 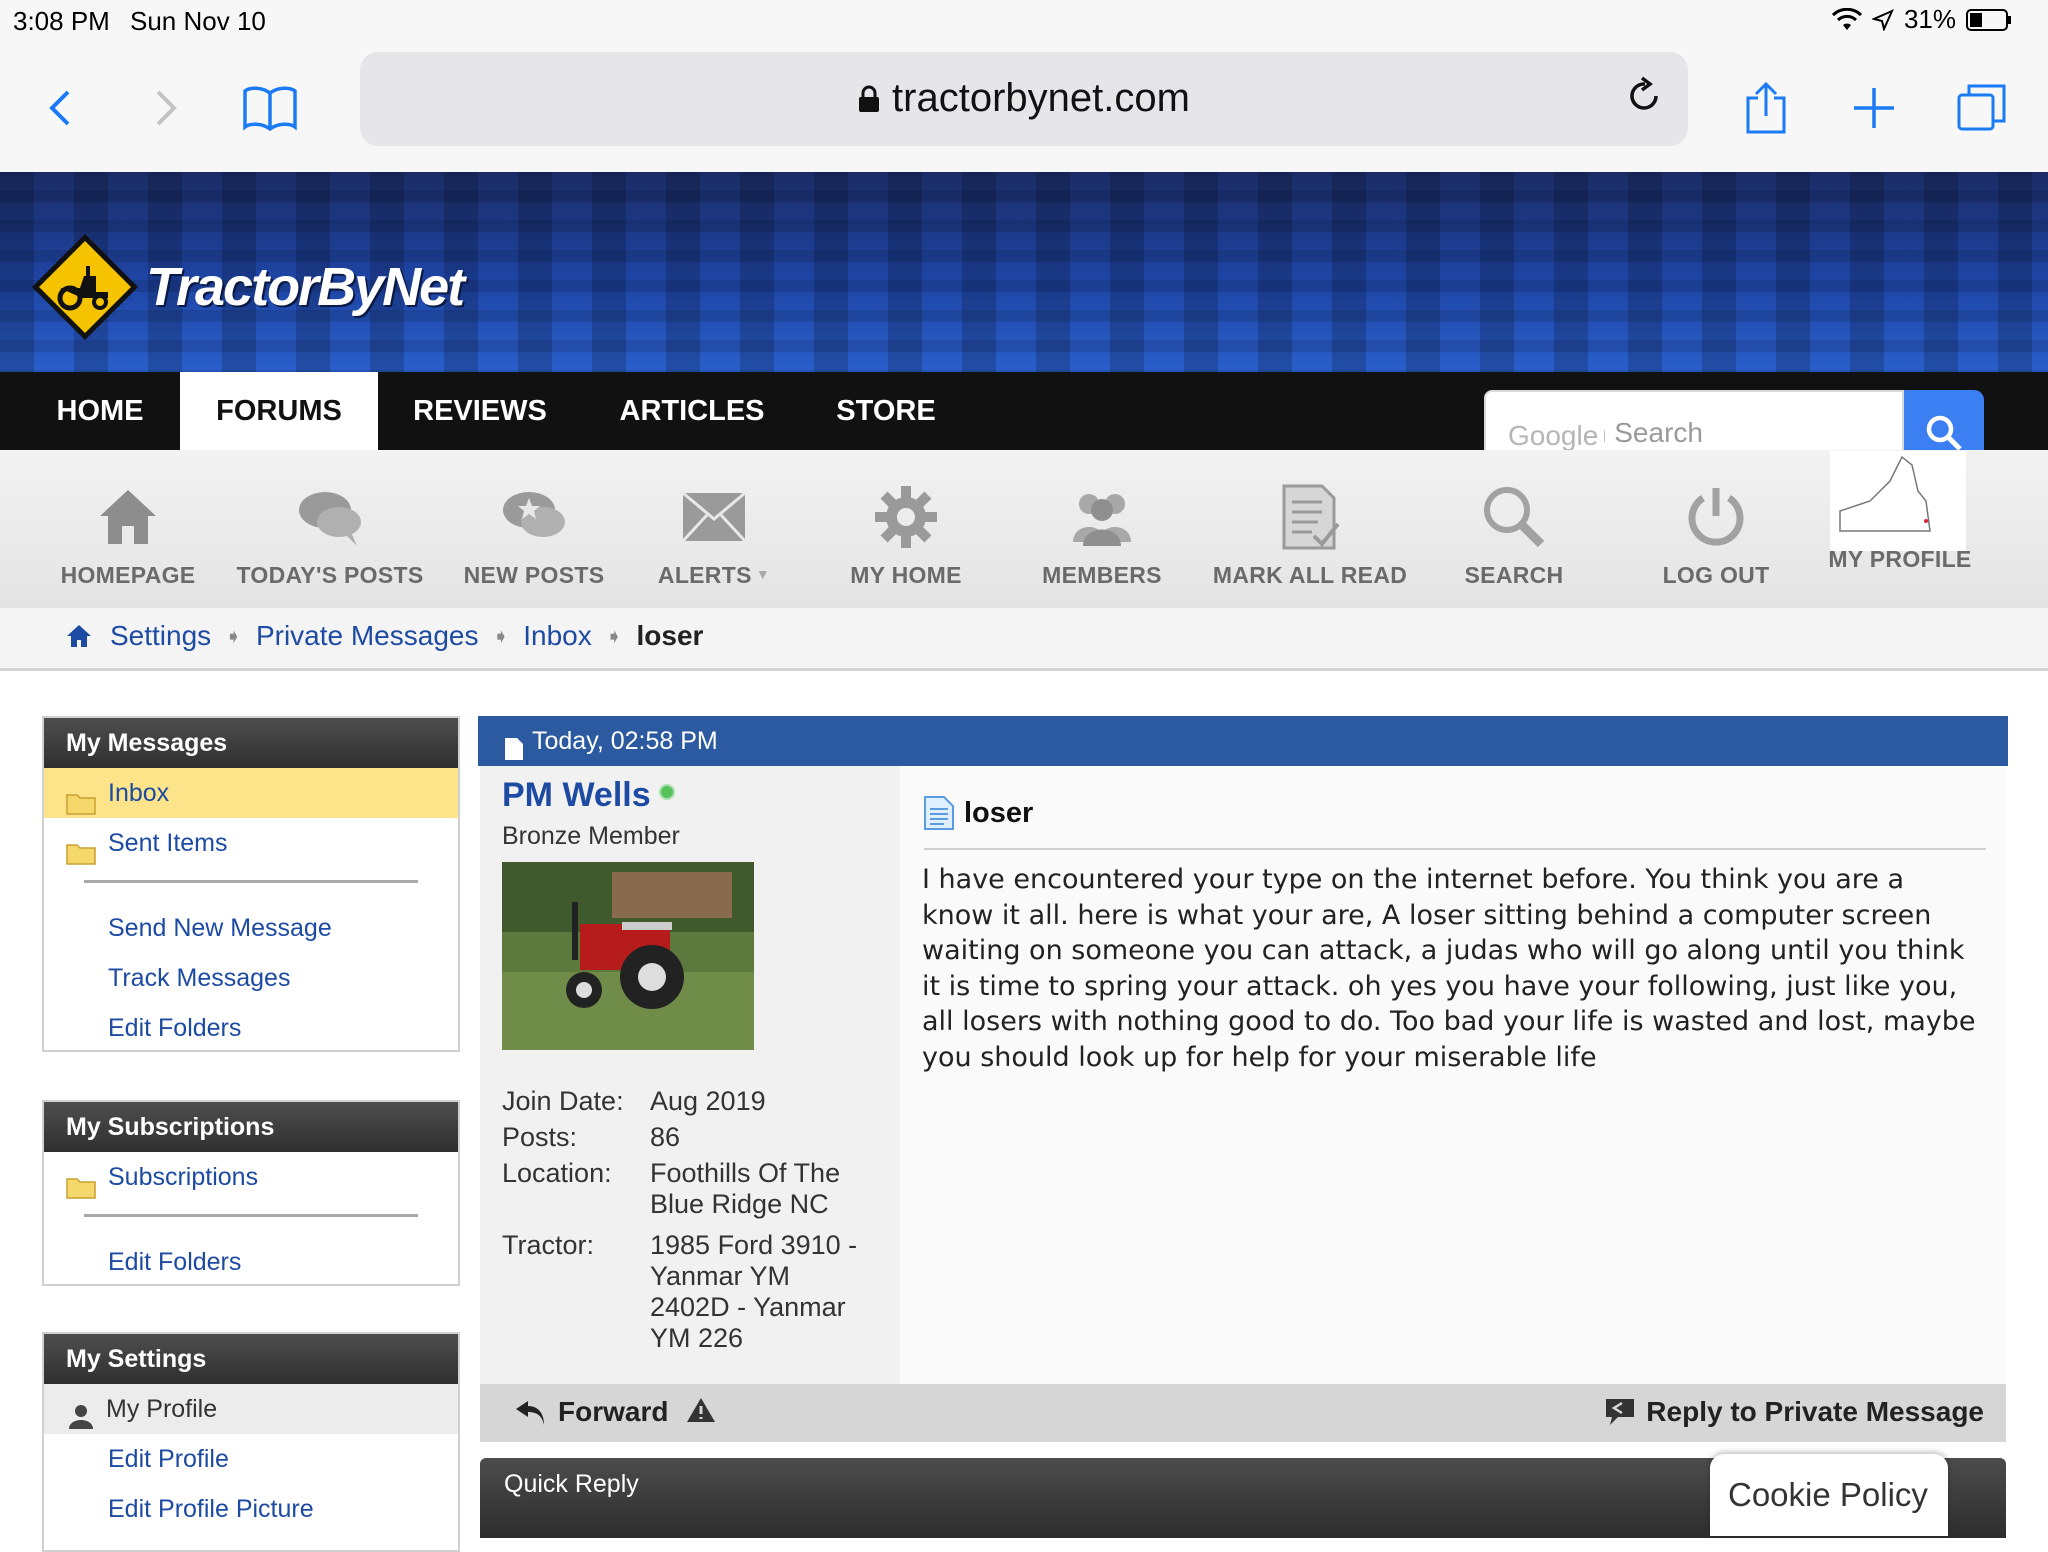 I want to click on message-header: Today, 02:58 PM, so click(x=1243, y=741).